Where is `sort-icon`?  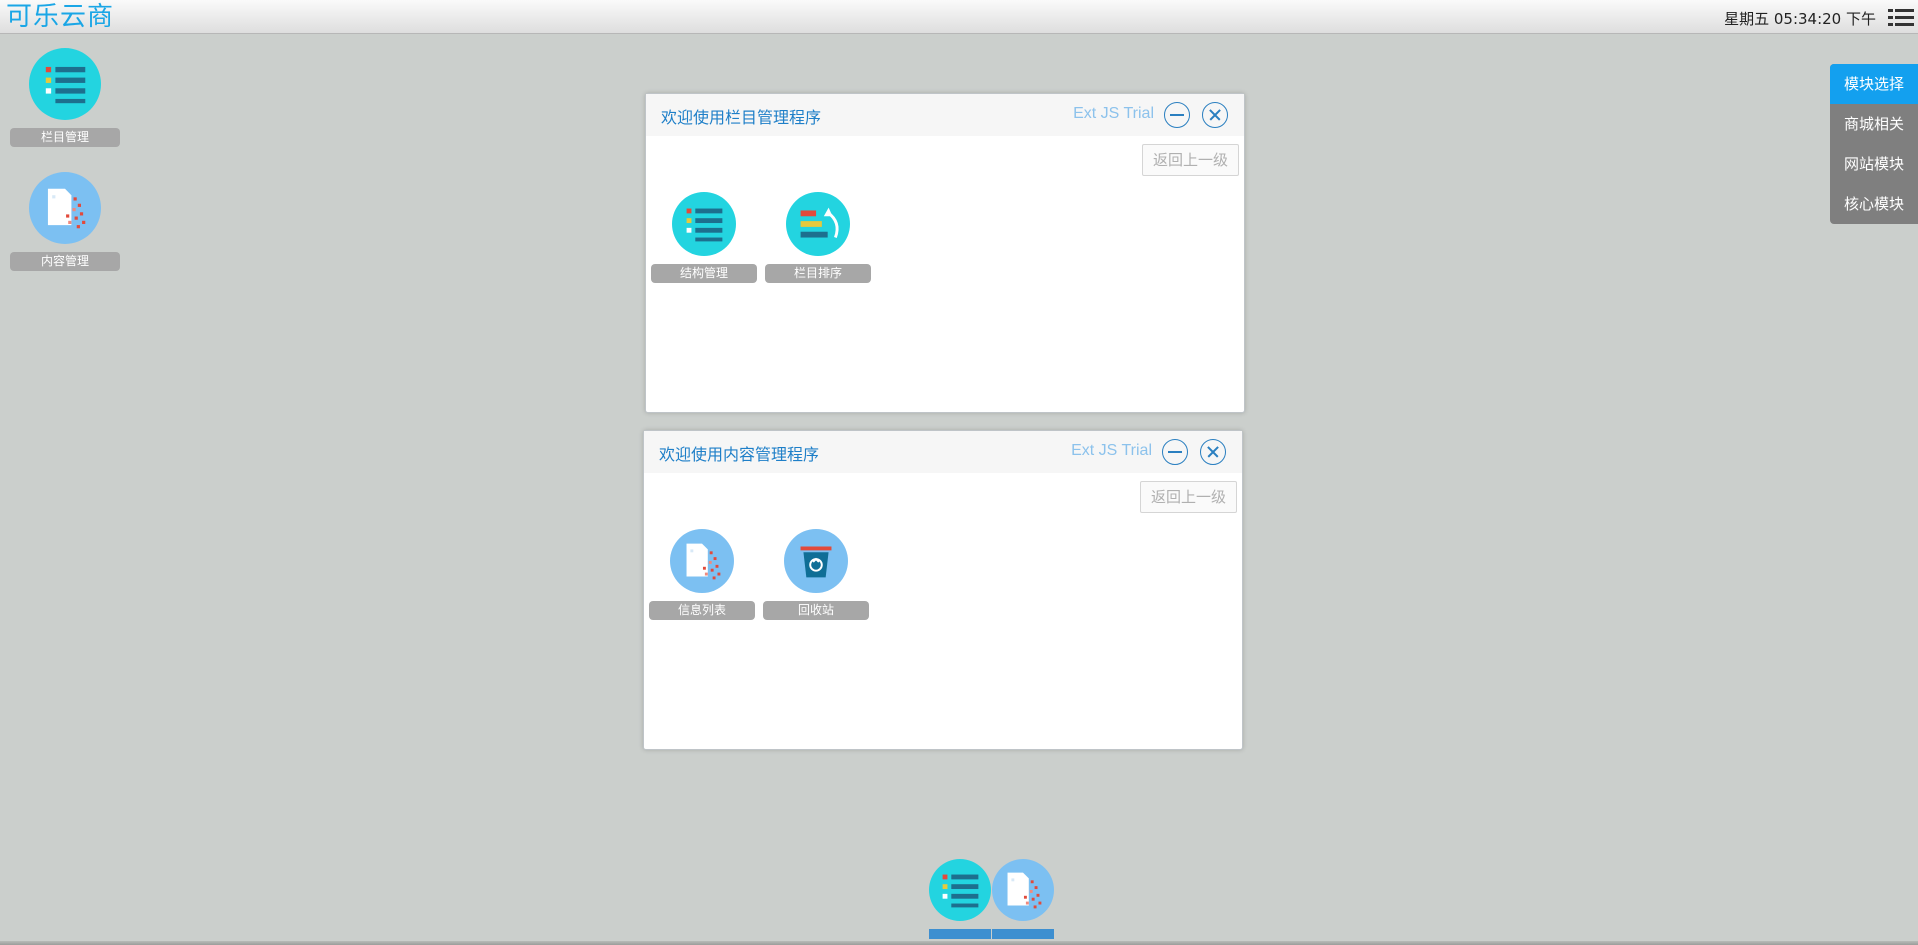
sort-icon is located at coordinates (818, 224).